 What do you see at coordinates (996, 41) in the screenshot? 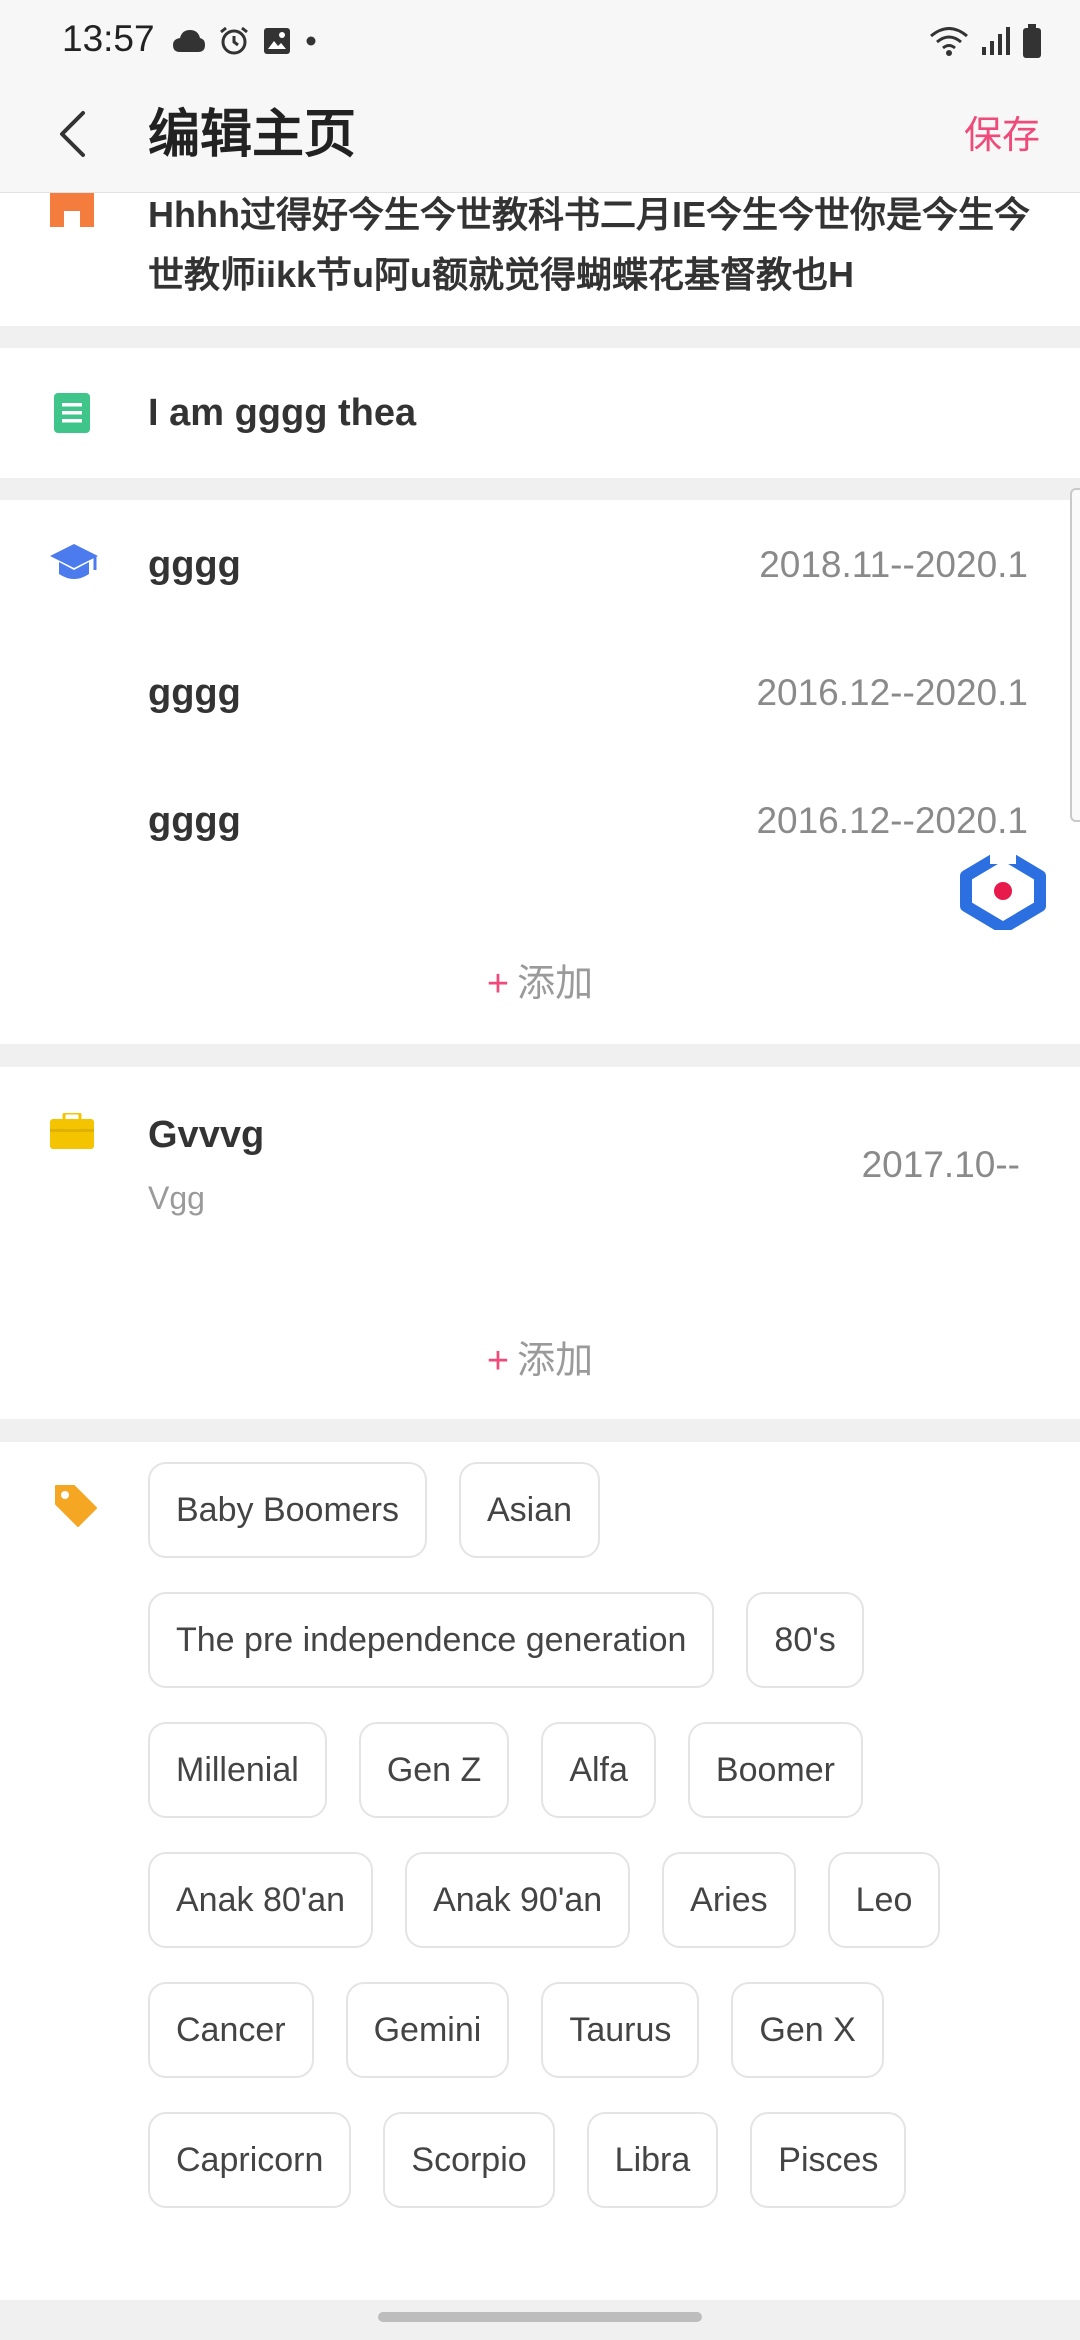
I see `signal-icon` at bounding box center [996, 41].